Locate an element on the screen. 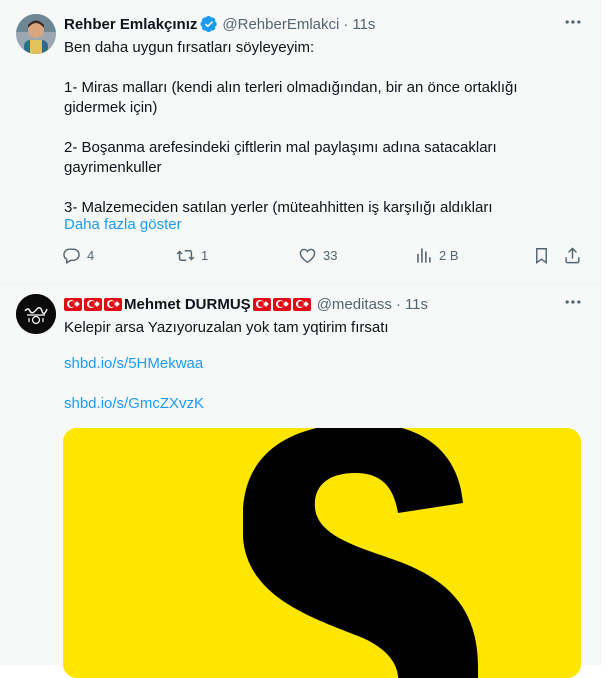 Image resolution: width=607 pixels, height=678 pixels. retweet-icon is located at coordinates (185, 255).